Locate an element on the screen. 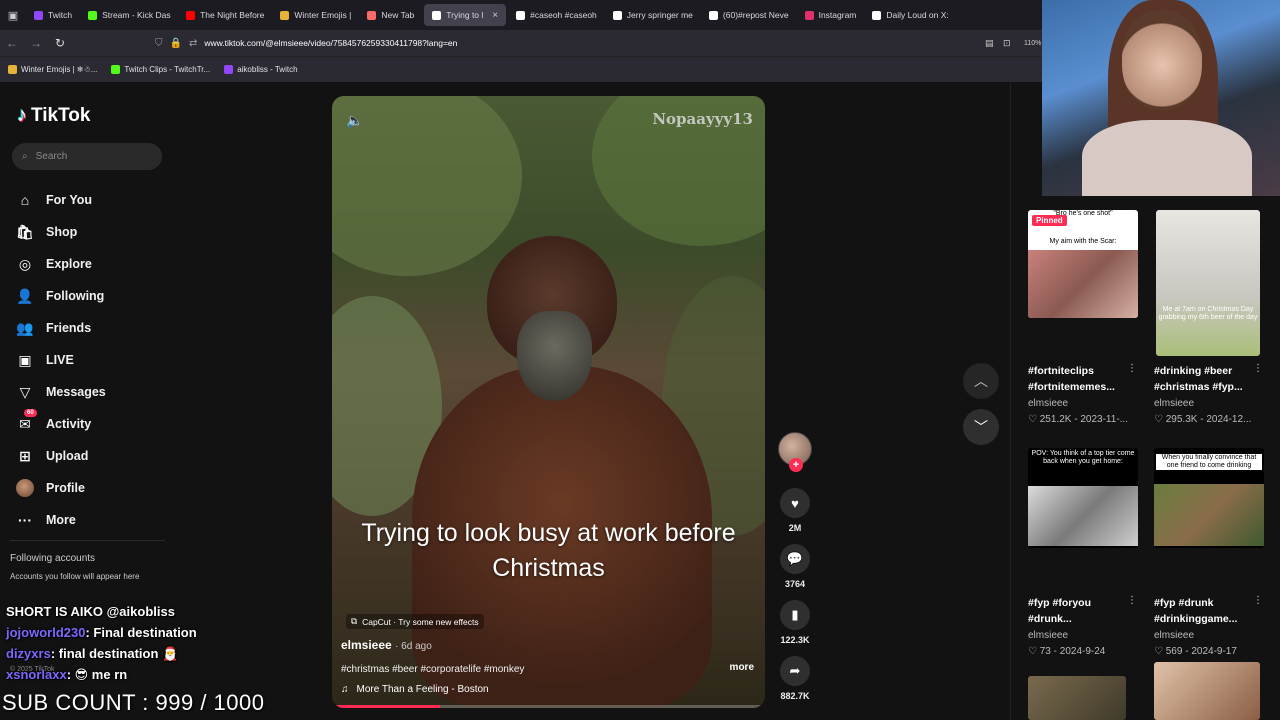 The image size is (1280, 720). author-name: elmsieee is located at coordinates (366, 645).